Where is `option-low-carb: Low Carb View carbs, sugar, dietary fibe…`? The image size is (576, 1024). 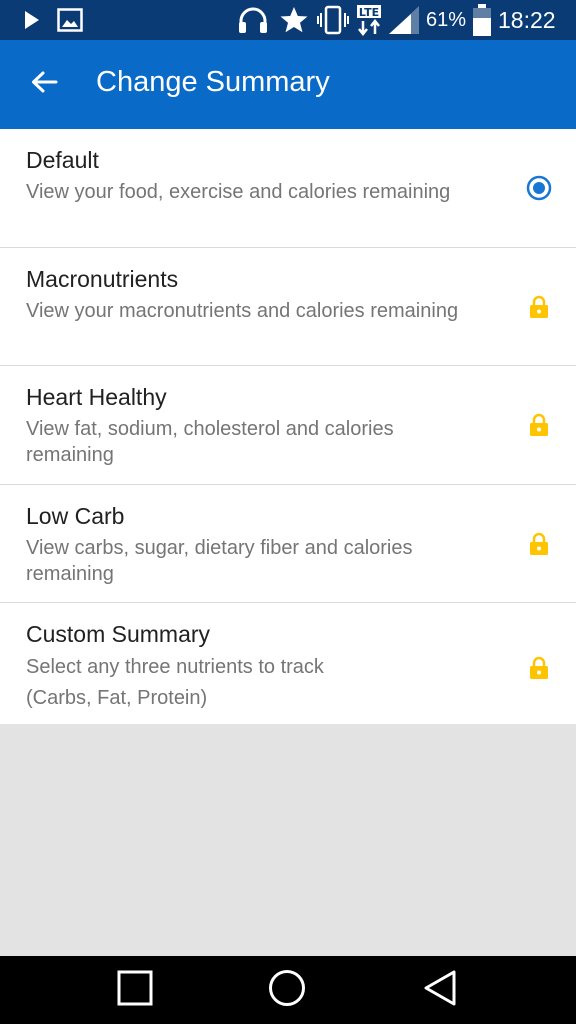 option-low-carb: Low Carb View carbs, sugar, dietary fibe… is located at coordinates (288, 544).